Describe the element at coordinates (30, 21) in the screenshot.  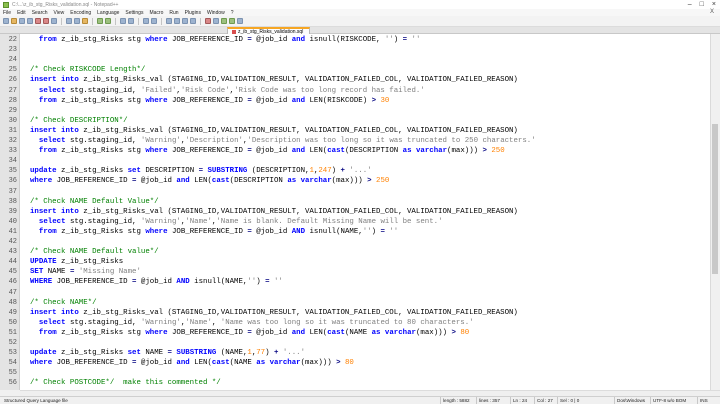
I see `save-all-icon` at that location.